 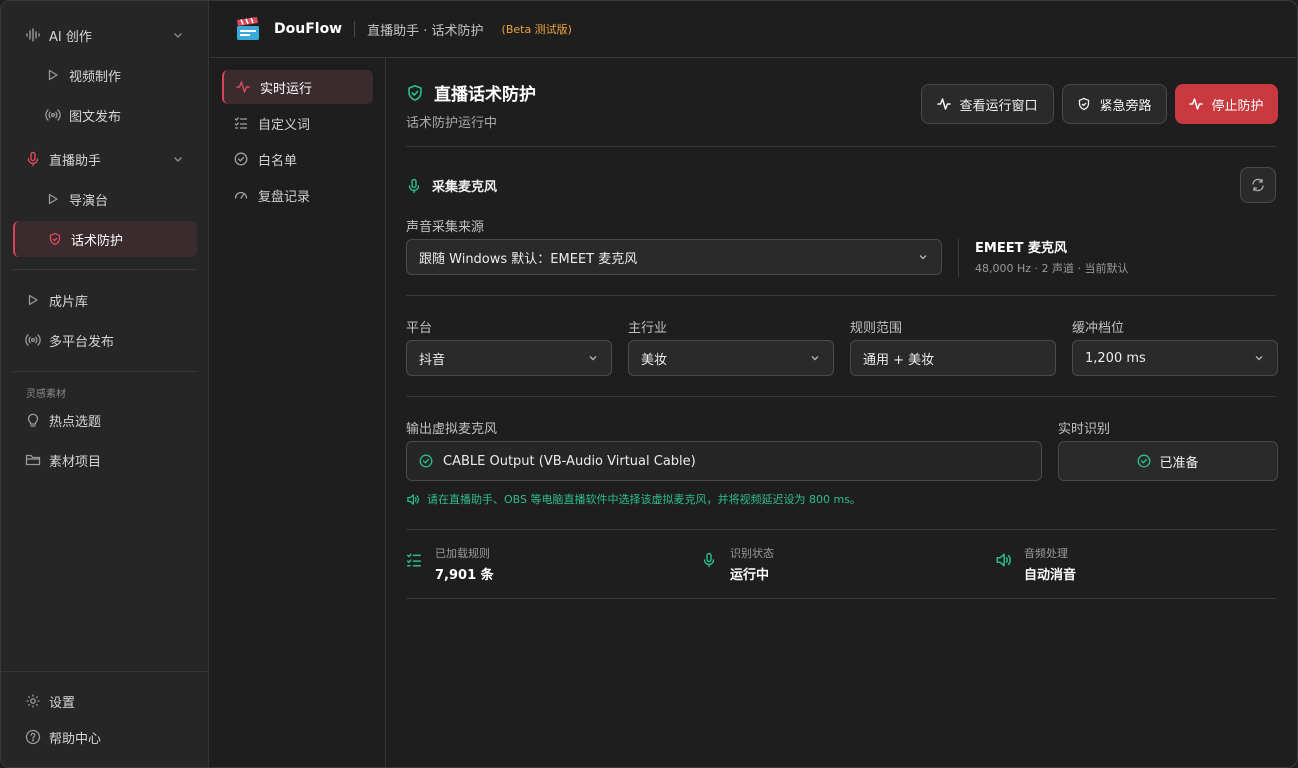 I want to click on section-label: 采集麦克风, so click(x=465, y=187).